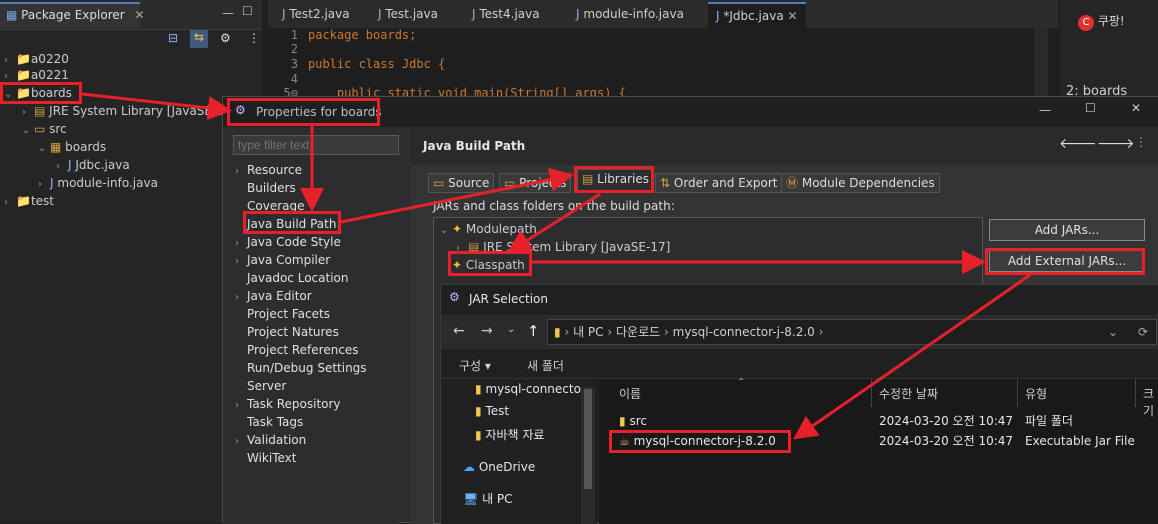  What do you see at coordinates (553, 223) in the screenshot?
I see `arrow-libraries-to-classpath` at bounding box center [553, 223].